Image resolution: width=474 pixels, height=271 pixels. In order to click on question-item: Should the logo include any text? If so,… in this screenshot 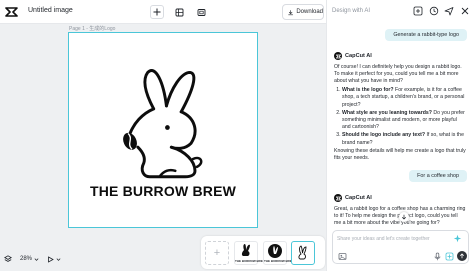, I will do `click(404, 139)`.